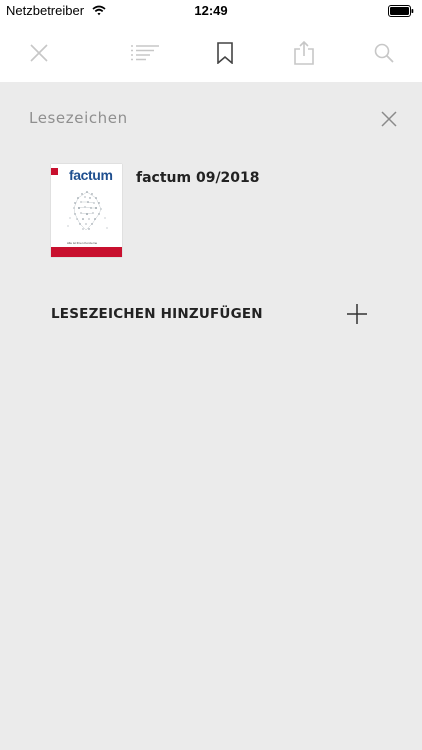 The image size is (422, 750). I want to click on plus-icon, so click(357, 314).